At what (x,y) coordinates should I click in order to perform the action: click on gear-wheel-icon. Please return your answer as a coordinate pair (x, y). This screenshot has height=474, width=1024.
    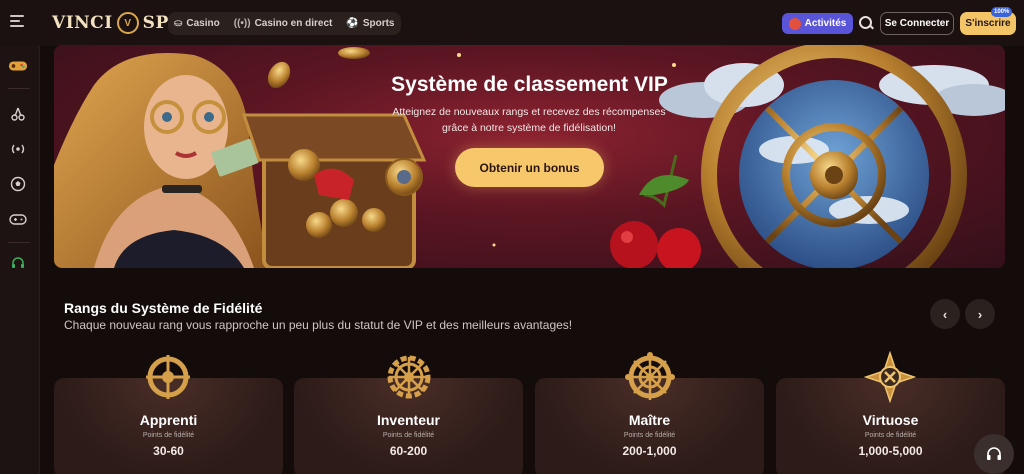
    Looking at the image, I should click on (409, 377).